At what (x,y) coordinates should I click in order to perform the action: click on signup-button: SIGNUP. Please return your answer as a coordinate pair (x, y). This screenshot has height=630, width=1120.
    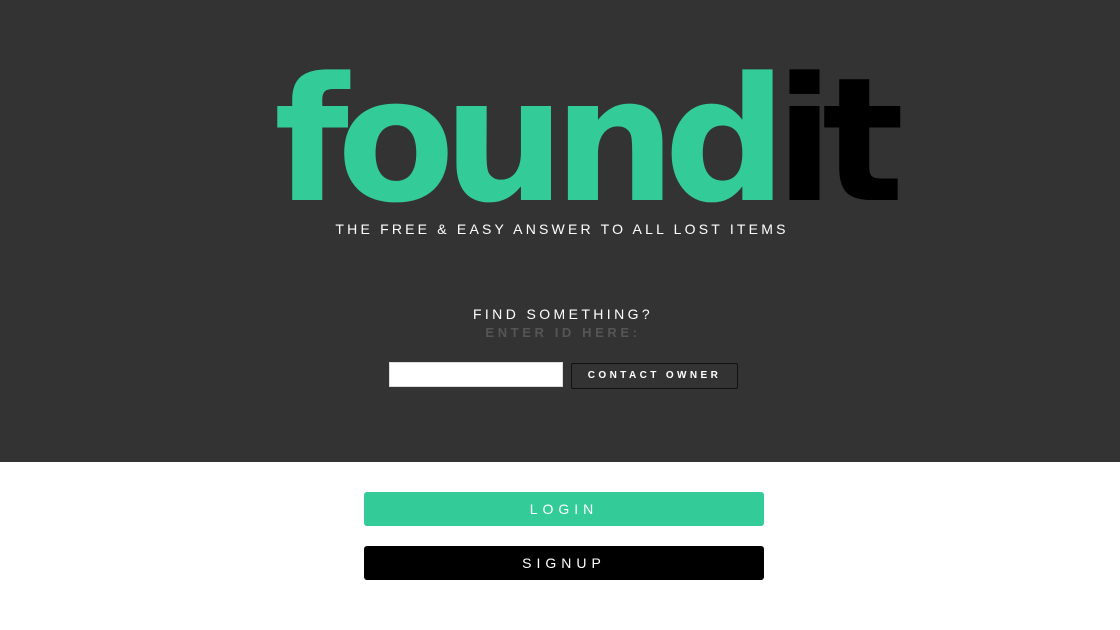
    Looking at the image, I should click on (564, 563).